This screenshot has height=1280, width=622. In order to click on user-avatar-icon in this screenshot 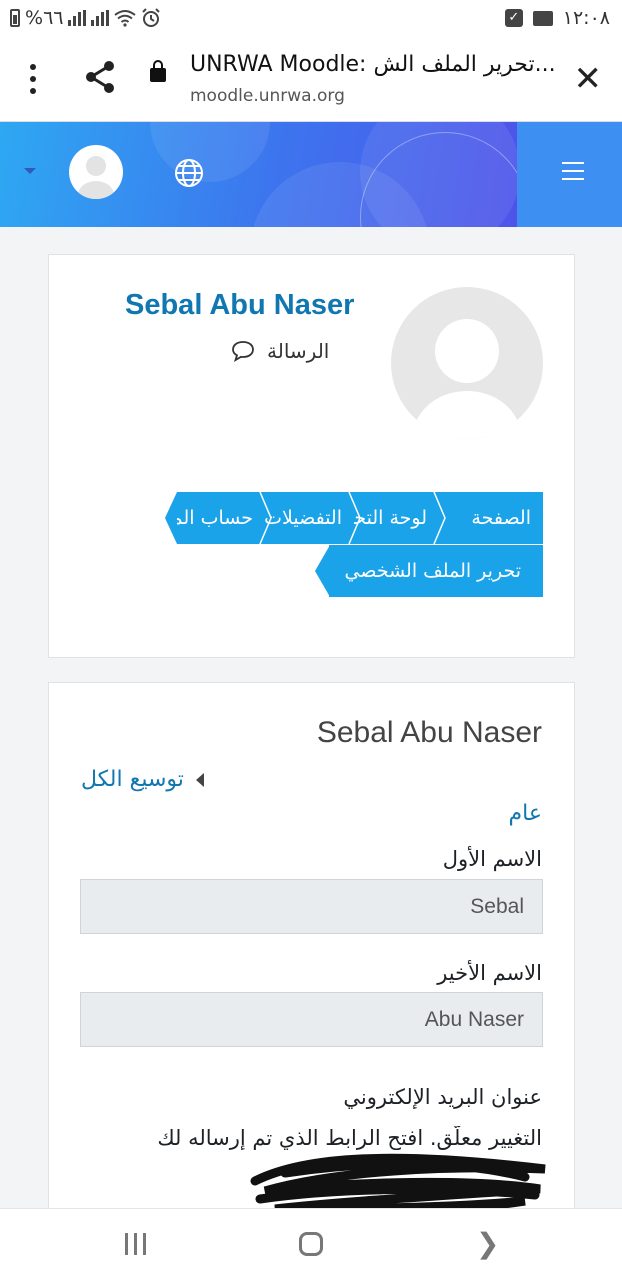, I will do `click(96, 172)`.